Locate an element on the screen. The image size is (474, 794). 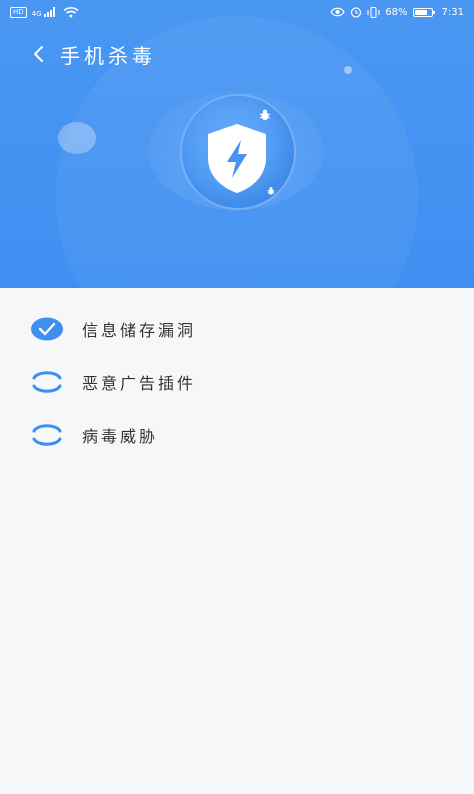
scan-item-label: 信息储存漏洞 is located at coordinates (139, 330).